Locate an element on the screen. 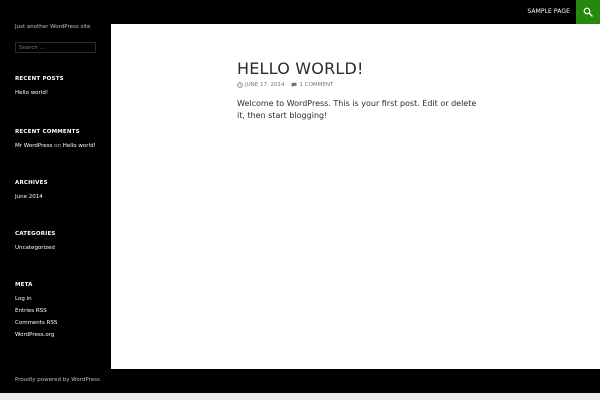 Image resolution: width=600 pixels, height=400 pixels. meta-link-wordpress-org: WordPress.org is located at coordinates (34, 335).